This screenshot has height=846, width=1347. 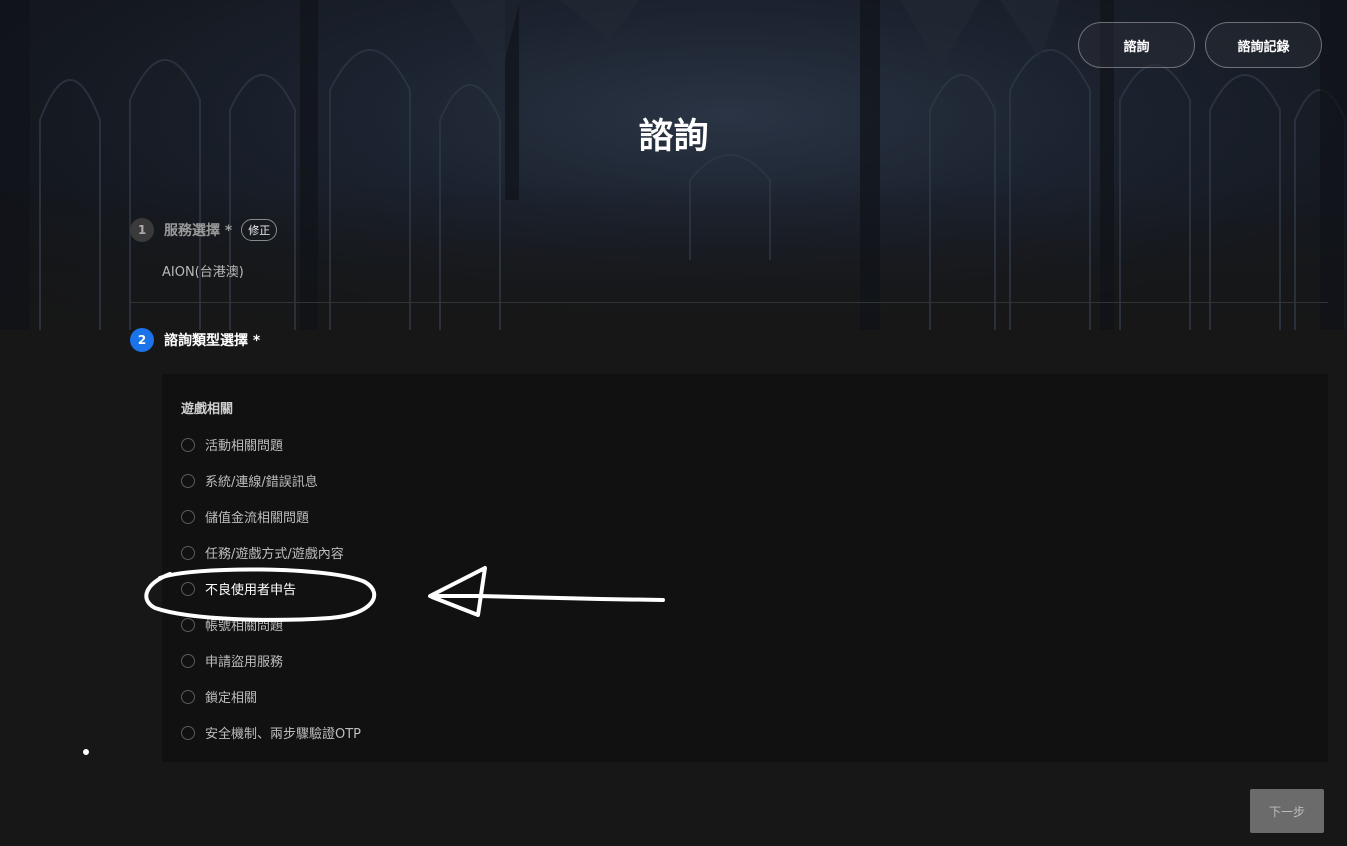 I want to click on step-inquiry-type-selection: 2 諮詢類型選擇 *, so click(x=195, y=340).